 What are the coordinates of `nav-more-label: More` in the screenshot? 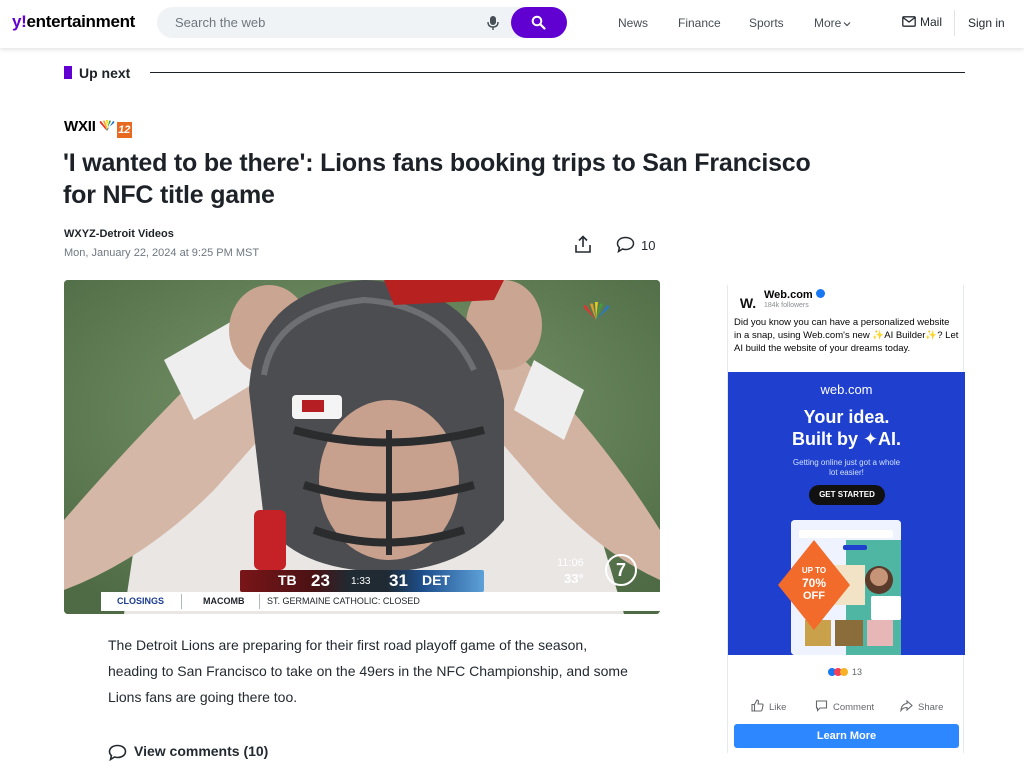 It's located at (828, 23).